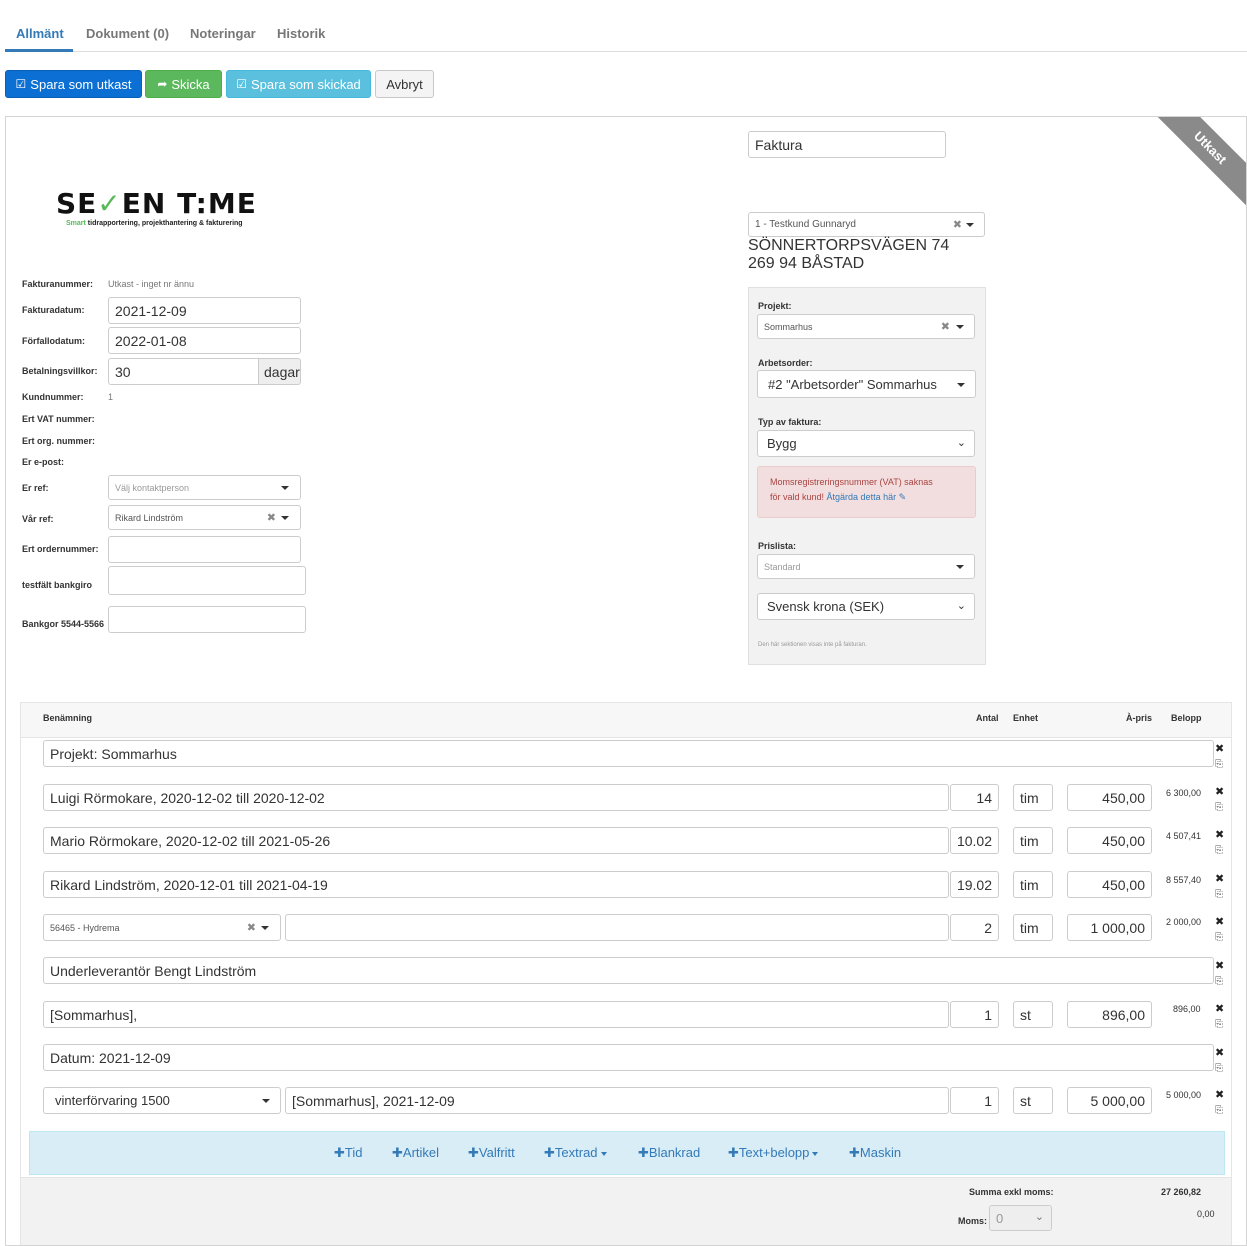 This screenshot has height=1246, width=1247. I want to click on customer-select: 1 - Testkund Gunnaryd ✖, so click(866, 224).